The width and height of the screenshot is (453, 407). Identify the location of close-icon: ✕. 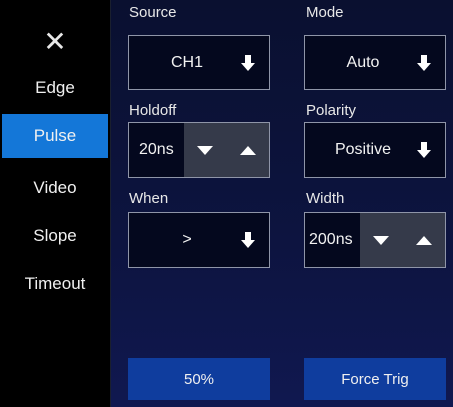
(55, 41).